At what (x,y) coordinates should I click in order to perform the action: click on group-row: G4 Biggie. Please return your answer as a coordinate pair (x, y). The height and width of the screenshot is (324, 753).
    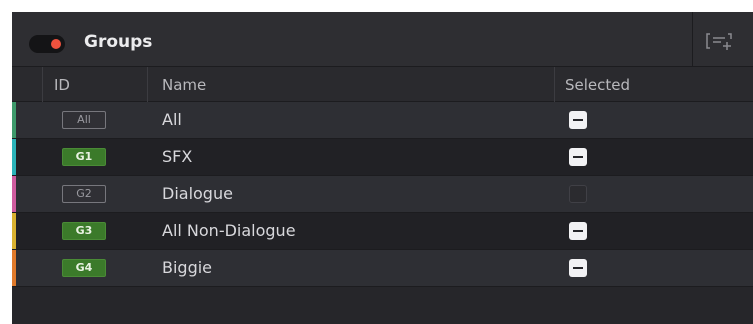
    Looking at the image, I should click on (382, 268).